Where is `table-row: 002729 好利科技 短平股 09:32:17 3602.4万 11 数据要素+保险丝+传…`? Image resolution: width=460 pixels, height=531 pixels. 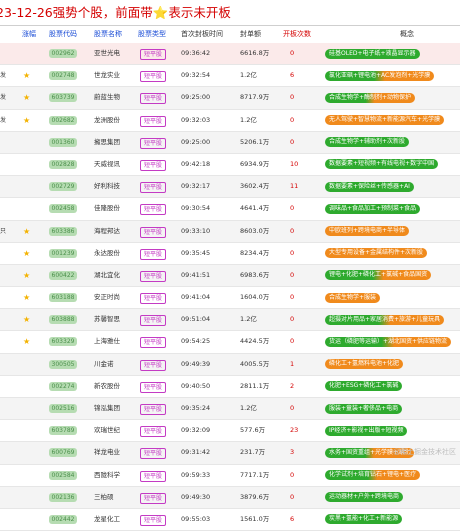 table-row: 002729 好利科技 短平股 09:32:17 3602.4万 11 数据要素+保险丝+传… is located at coordinates (230, 187).